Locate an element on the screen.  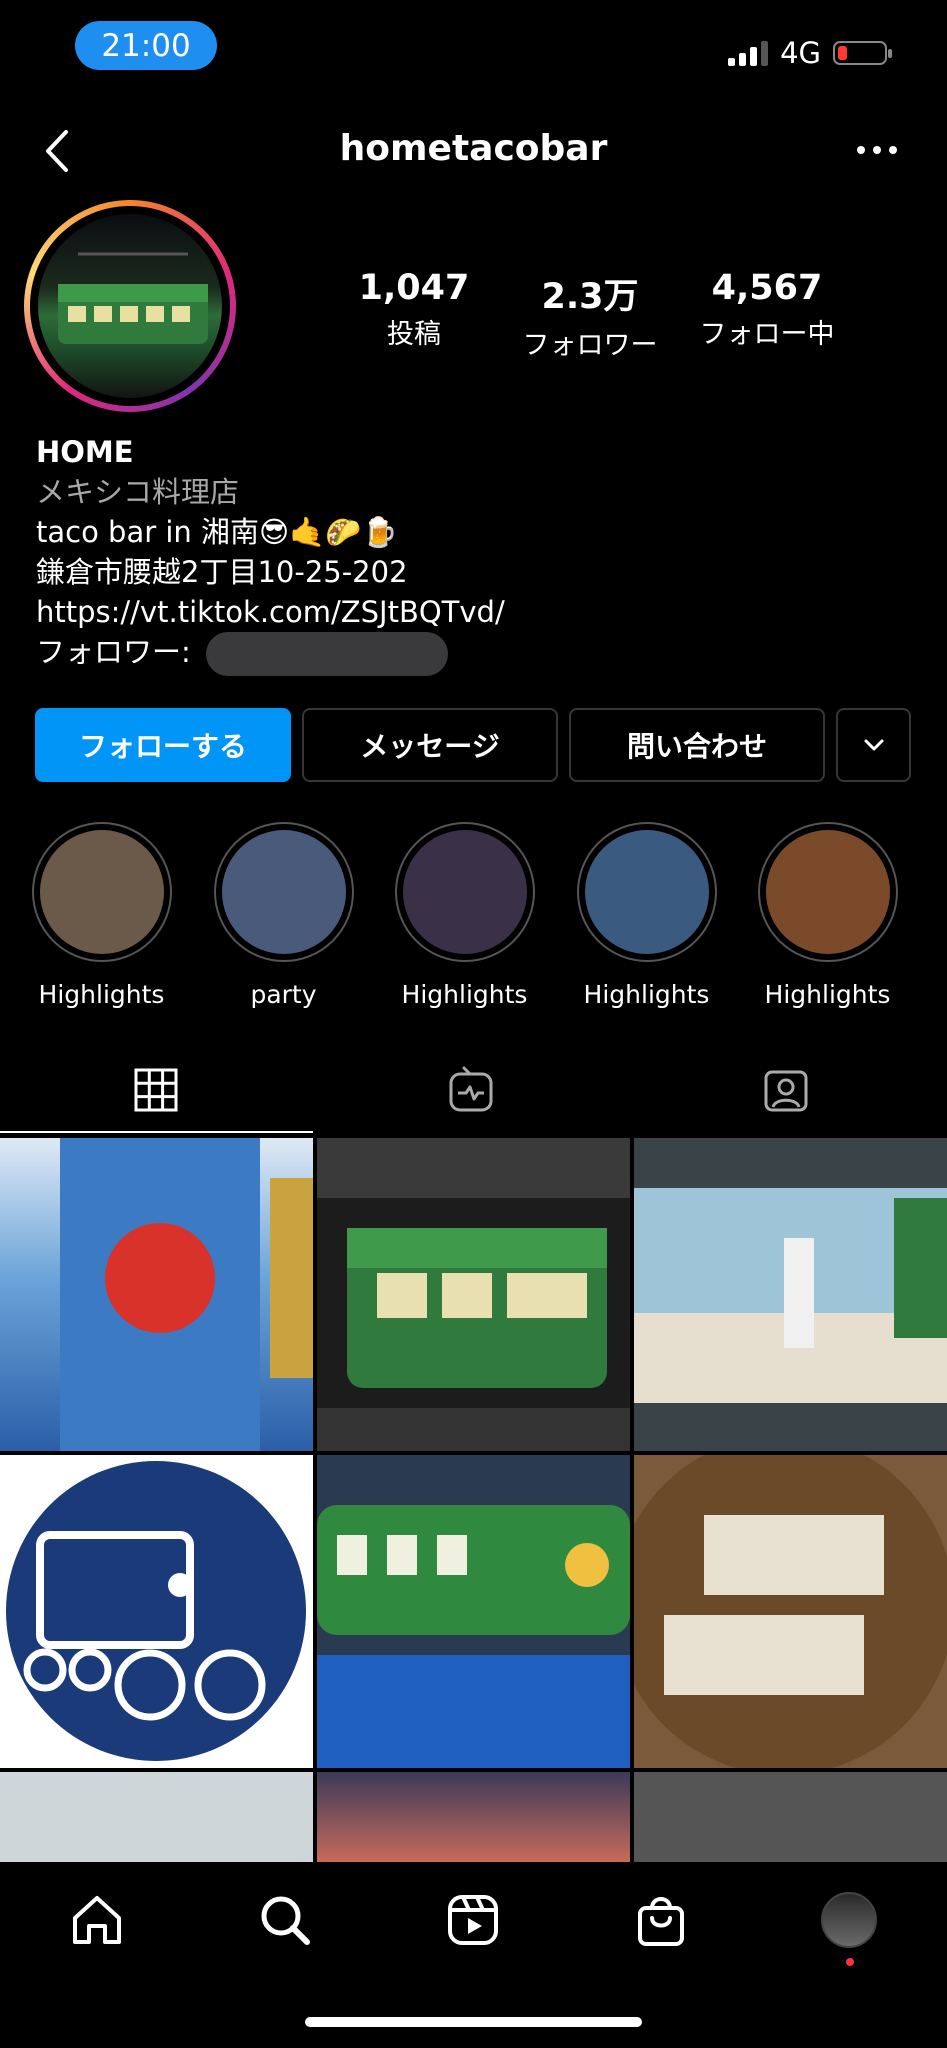
tagged-person-icon is located at coordinates (786, 1090).